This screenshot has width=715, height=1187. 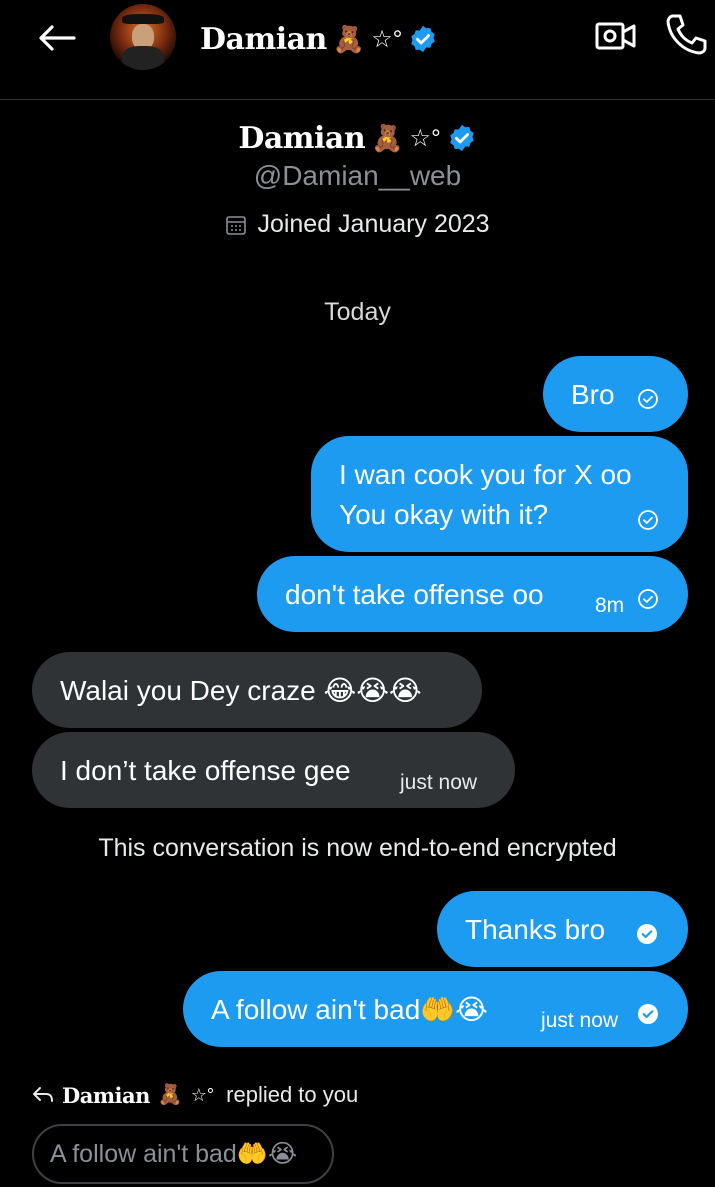 I want to click on message-bubble-outgoing: don't take offense oo 8m, so click(x=472, y=594).